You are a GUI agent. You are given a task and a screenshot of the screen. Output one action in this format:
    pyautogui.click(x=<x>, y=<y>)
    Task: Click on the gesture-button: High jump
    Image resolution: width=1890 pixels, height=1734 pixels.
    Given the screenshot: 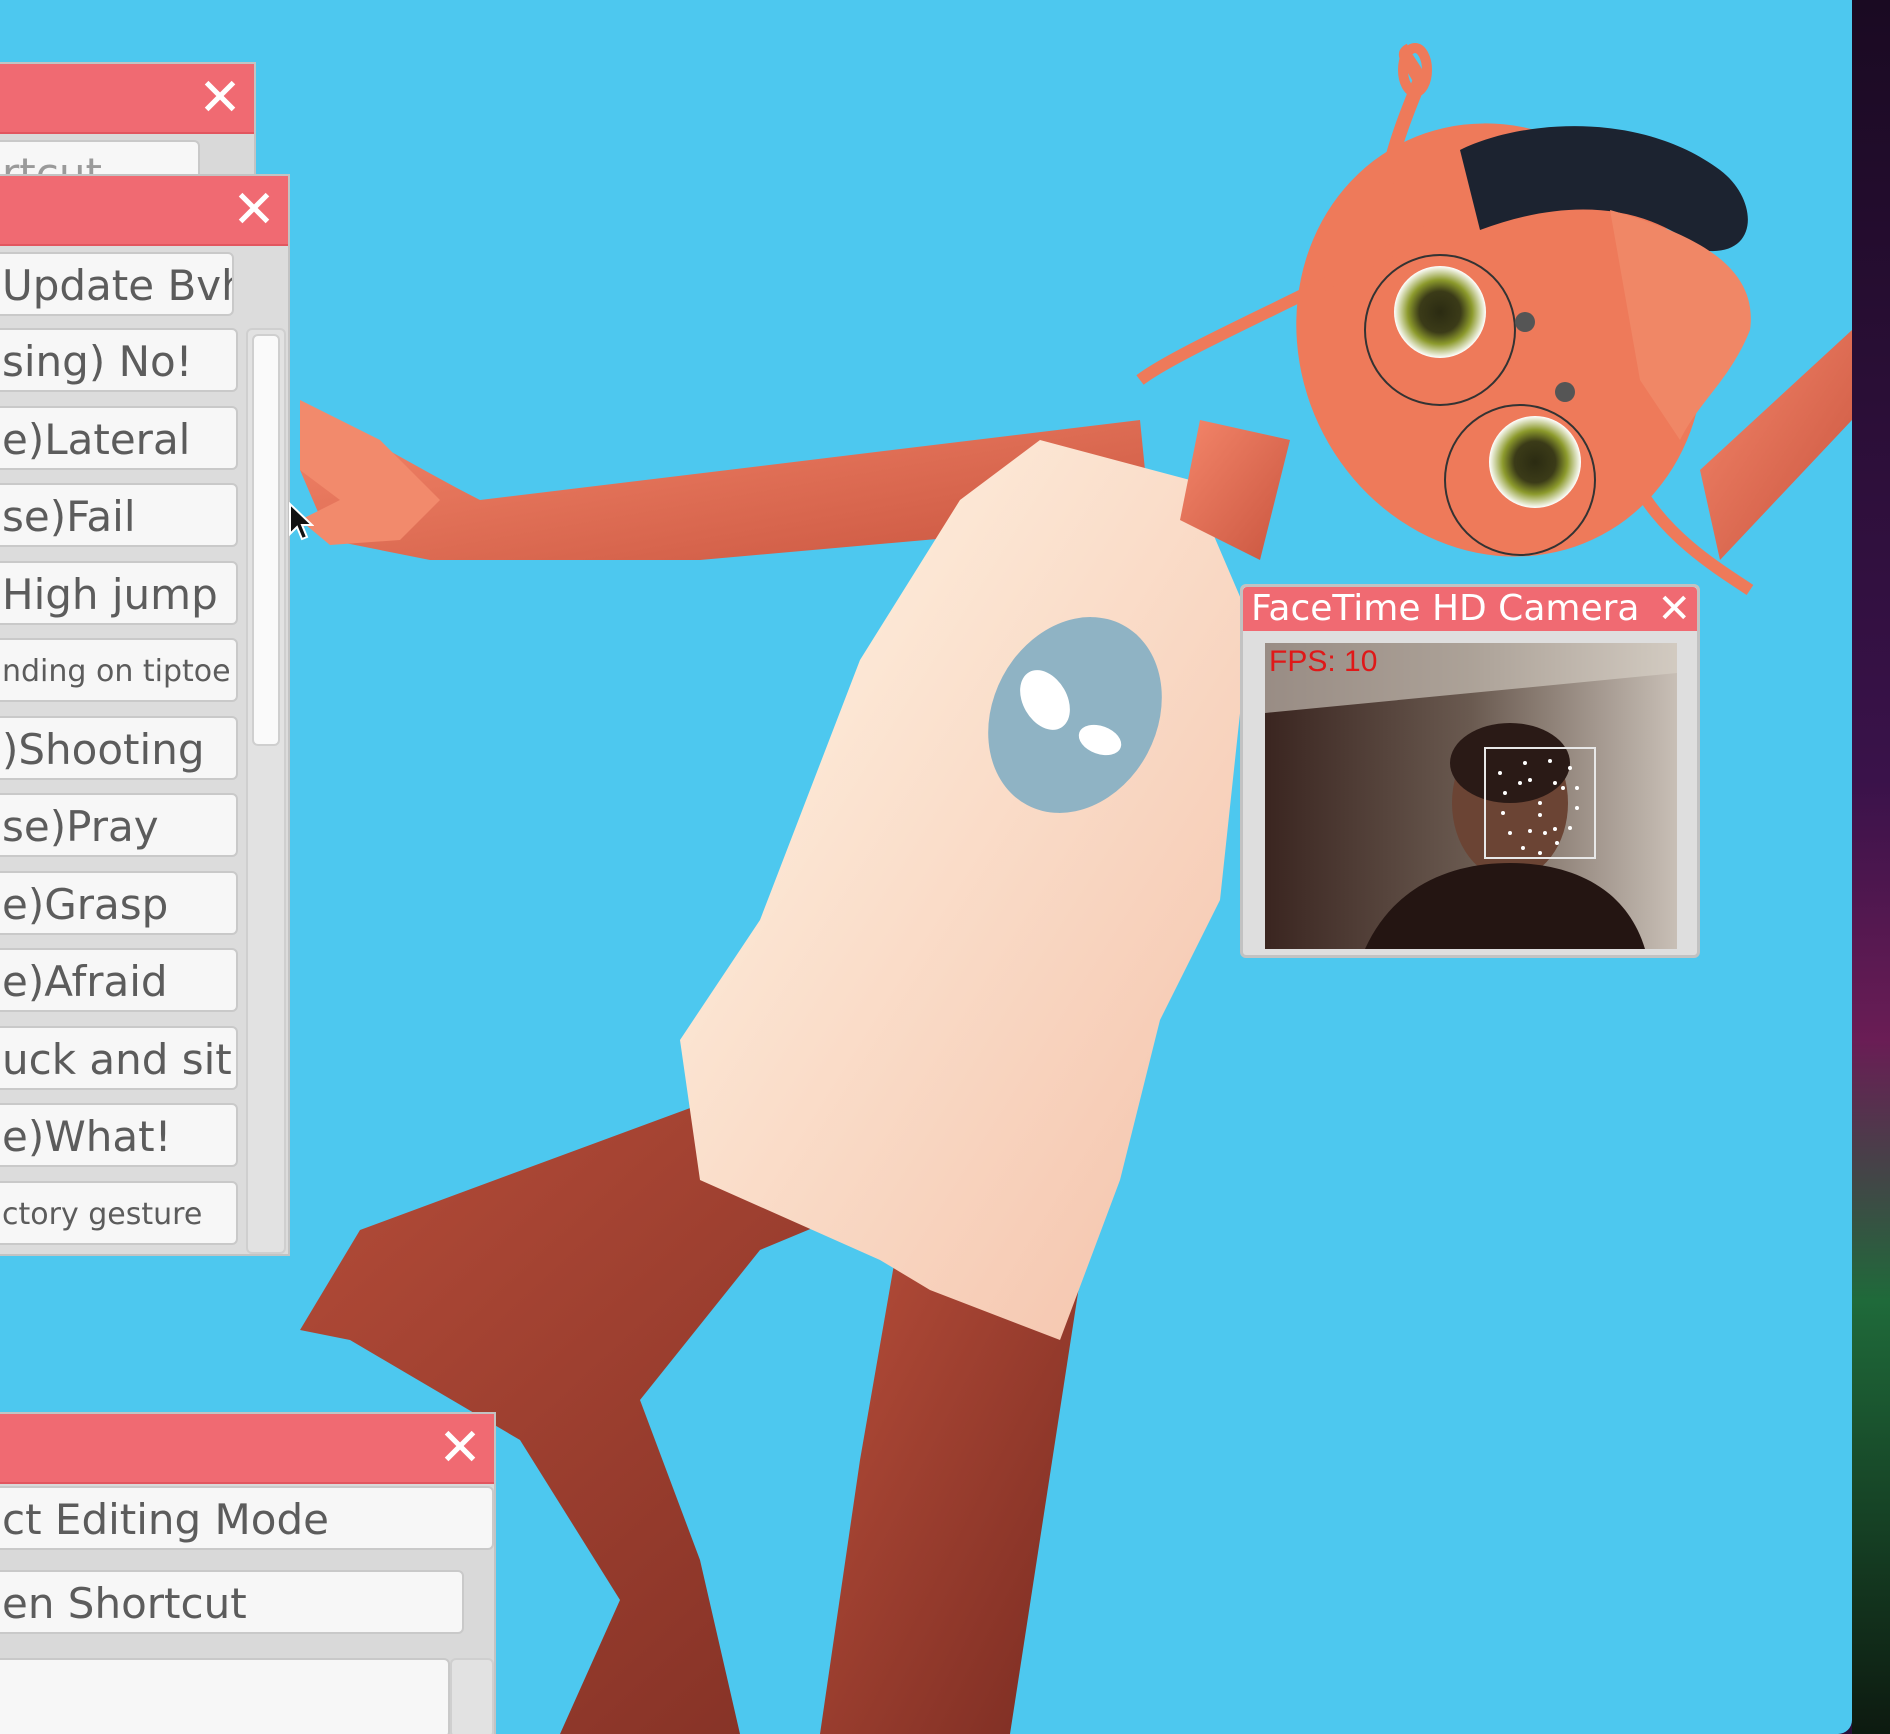 What is the action you would take?
    pyautogui.click(x=119, y=592)
    